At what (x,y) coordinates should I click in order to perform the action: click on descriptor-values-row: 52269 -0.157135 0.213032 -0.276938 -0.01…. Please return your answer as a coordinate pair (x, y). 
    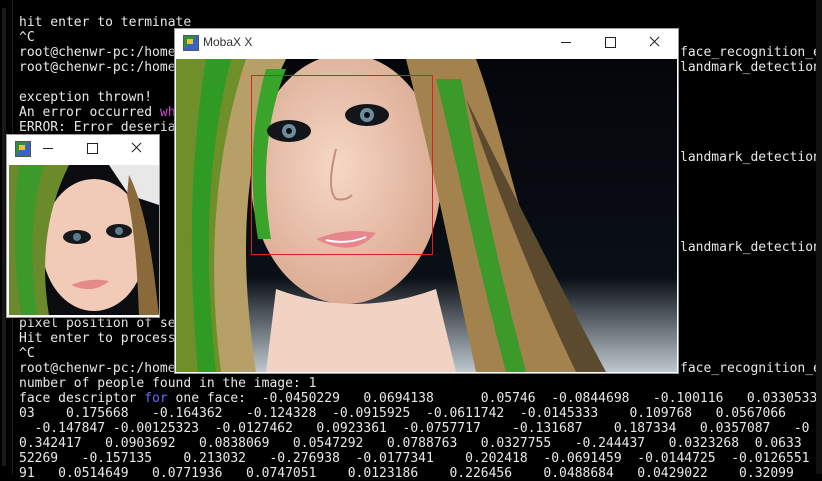
    Looking at the image, I should click on (414, 458).